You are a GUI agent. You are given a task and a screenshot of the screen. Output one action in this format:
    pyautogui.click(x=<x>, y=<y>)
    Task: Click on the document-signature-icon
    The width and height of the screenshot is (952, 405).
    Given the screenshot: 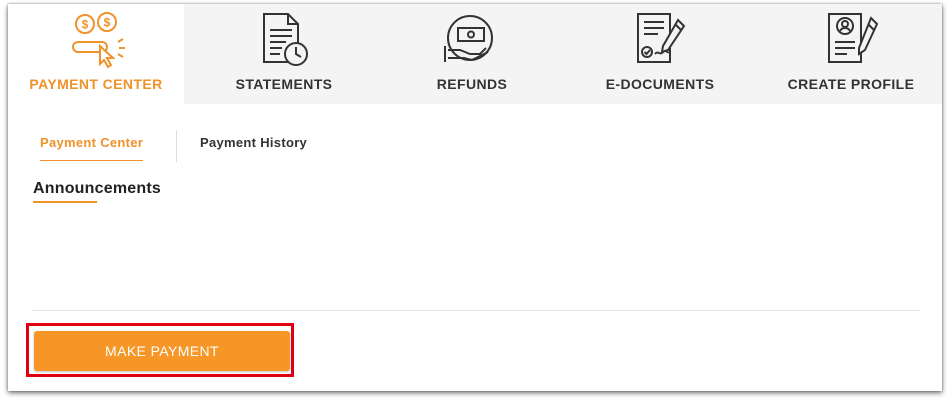 What is the action you would take?
    pyautogui.click(x=661, y=38)
    